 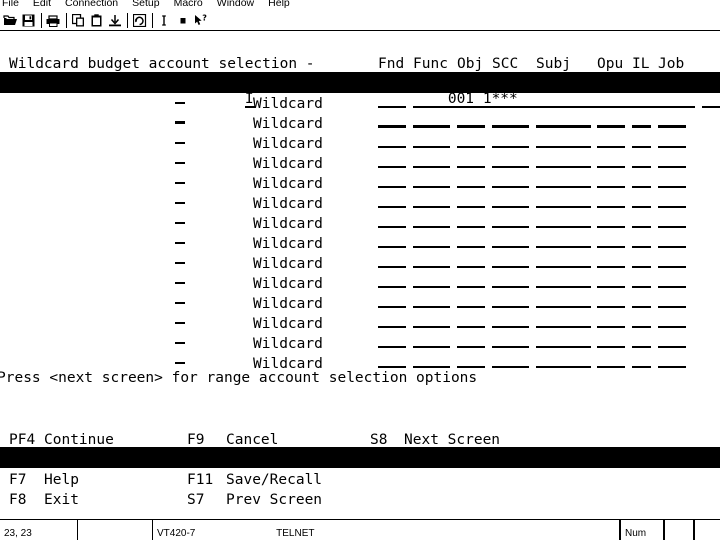 I want to click on function-key-pf4: PF4, so click(x=22, y=440).